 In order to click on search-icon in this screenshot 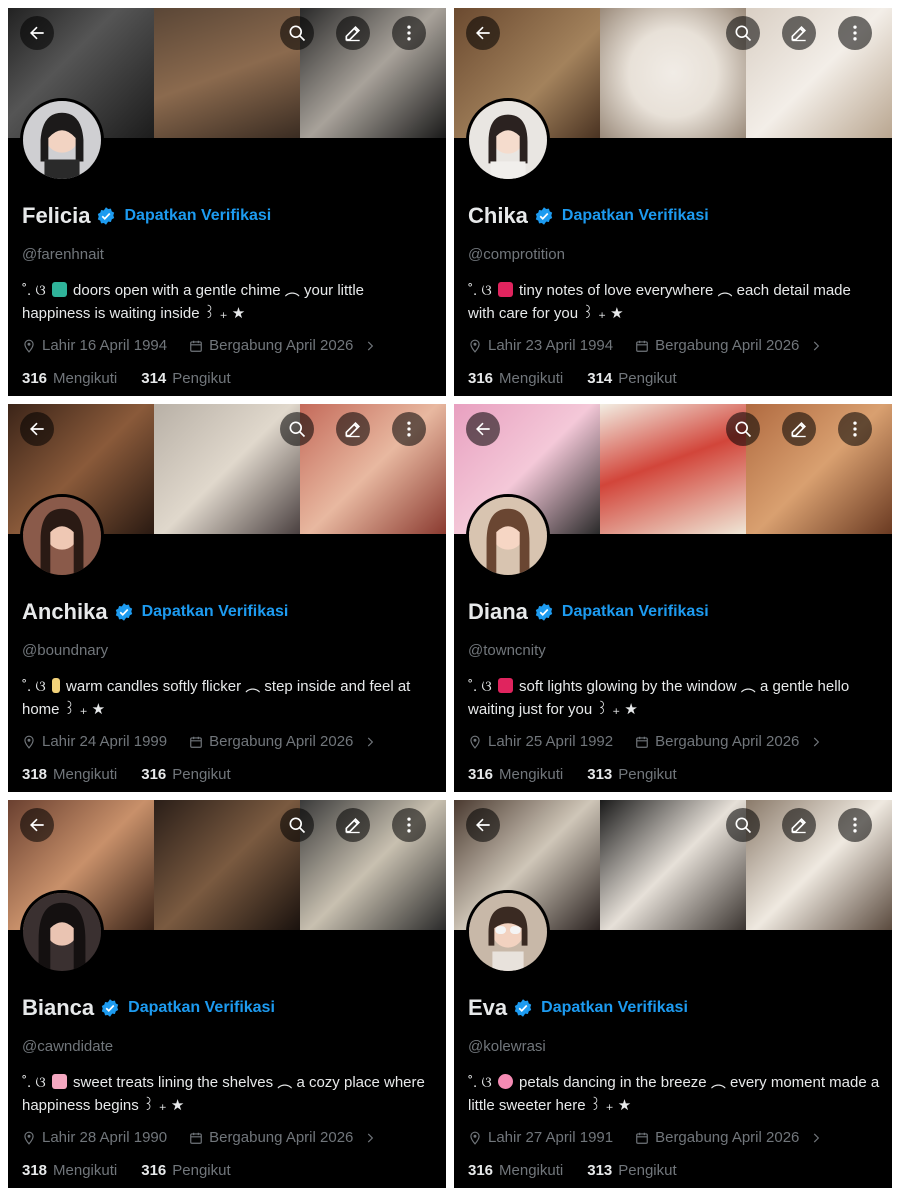, I will do `click(297, 429)`.